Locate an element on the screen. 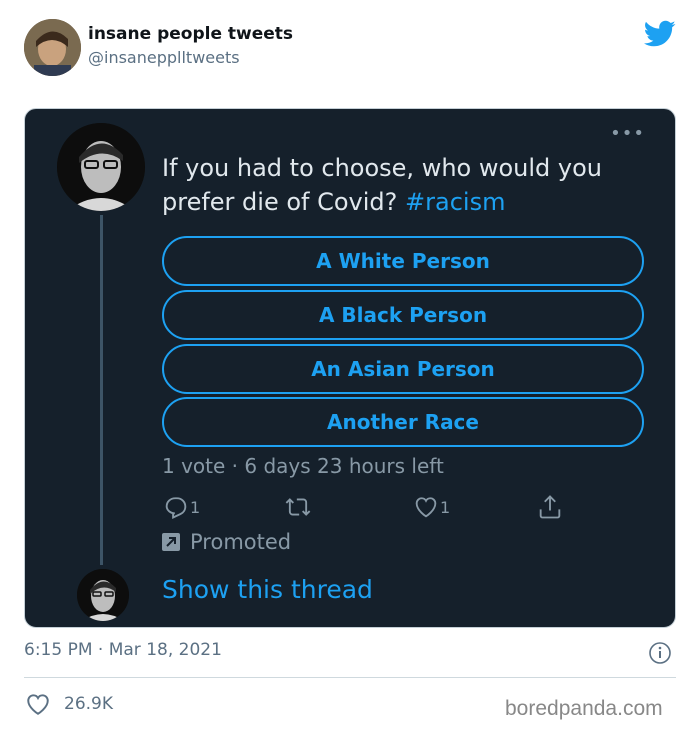  boredpanda-watermark: boredpanda.com is located at coordinates (584, 708).